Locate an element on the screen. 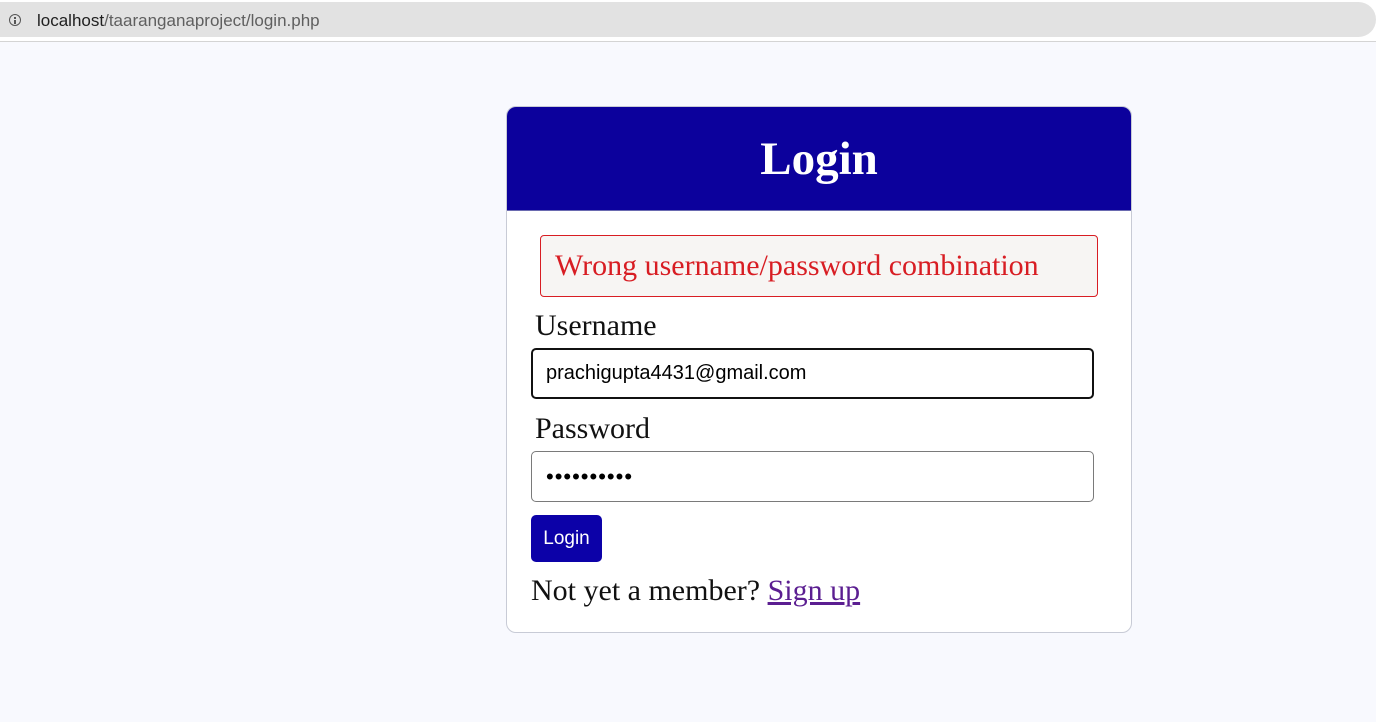  login-title: Login is located at coordinates (819, 159).